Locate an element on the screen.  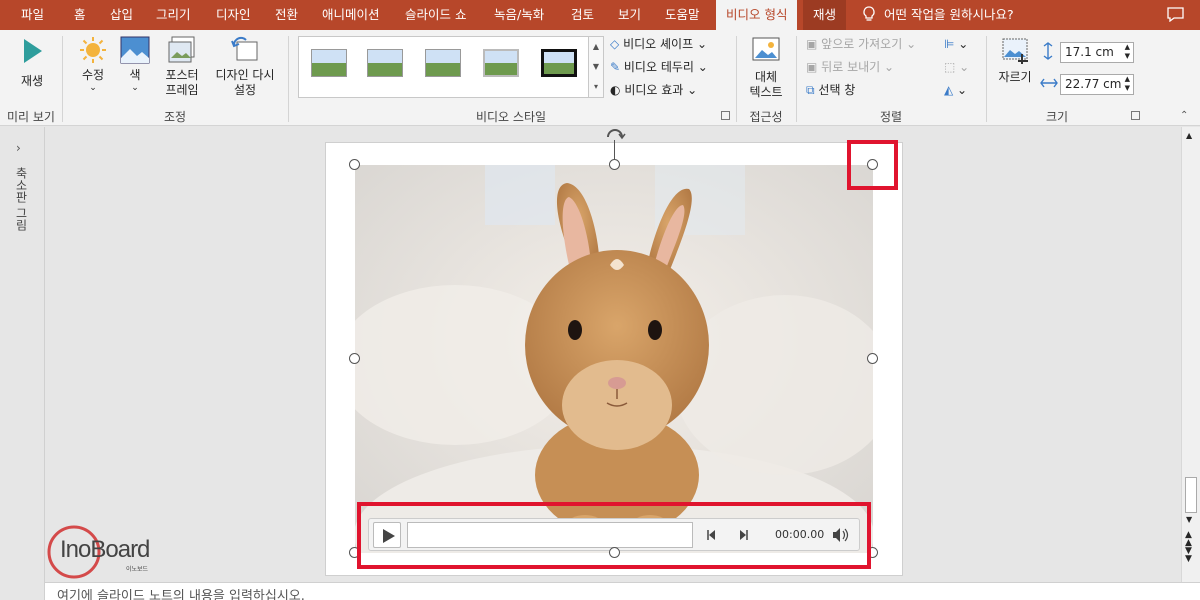
resize-handle-top-left is located at coordinates (354, 164).